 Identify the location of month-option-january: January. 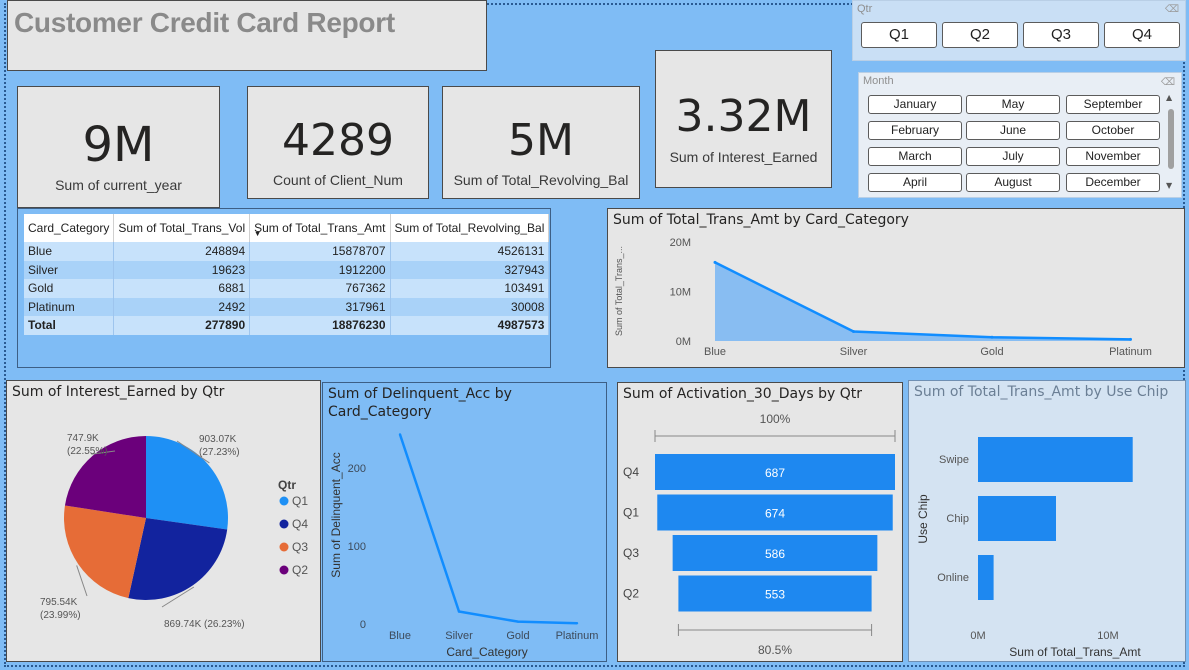
(915, 104).